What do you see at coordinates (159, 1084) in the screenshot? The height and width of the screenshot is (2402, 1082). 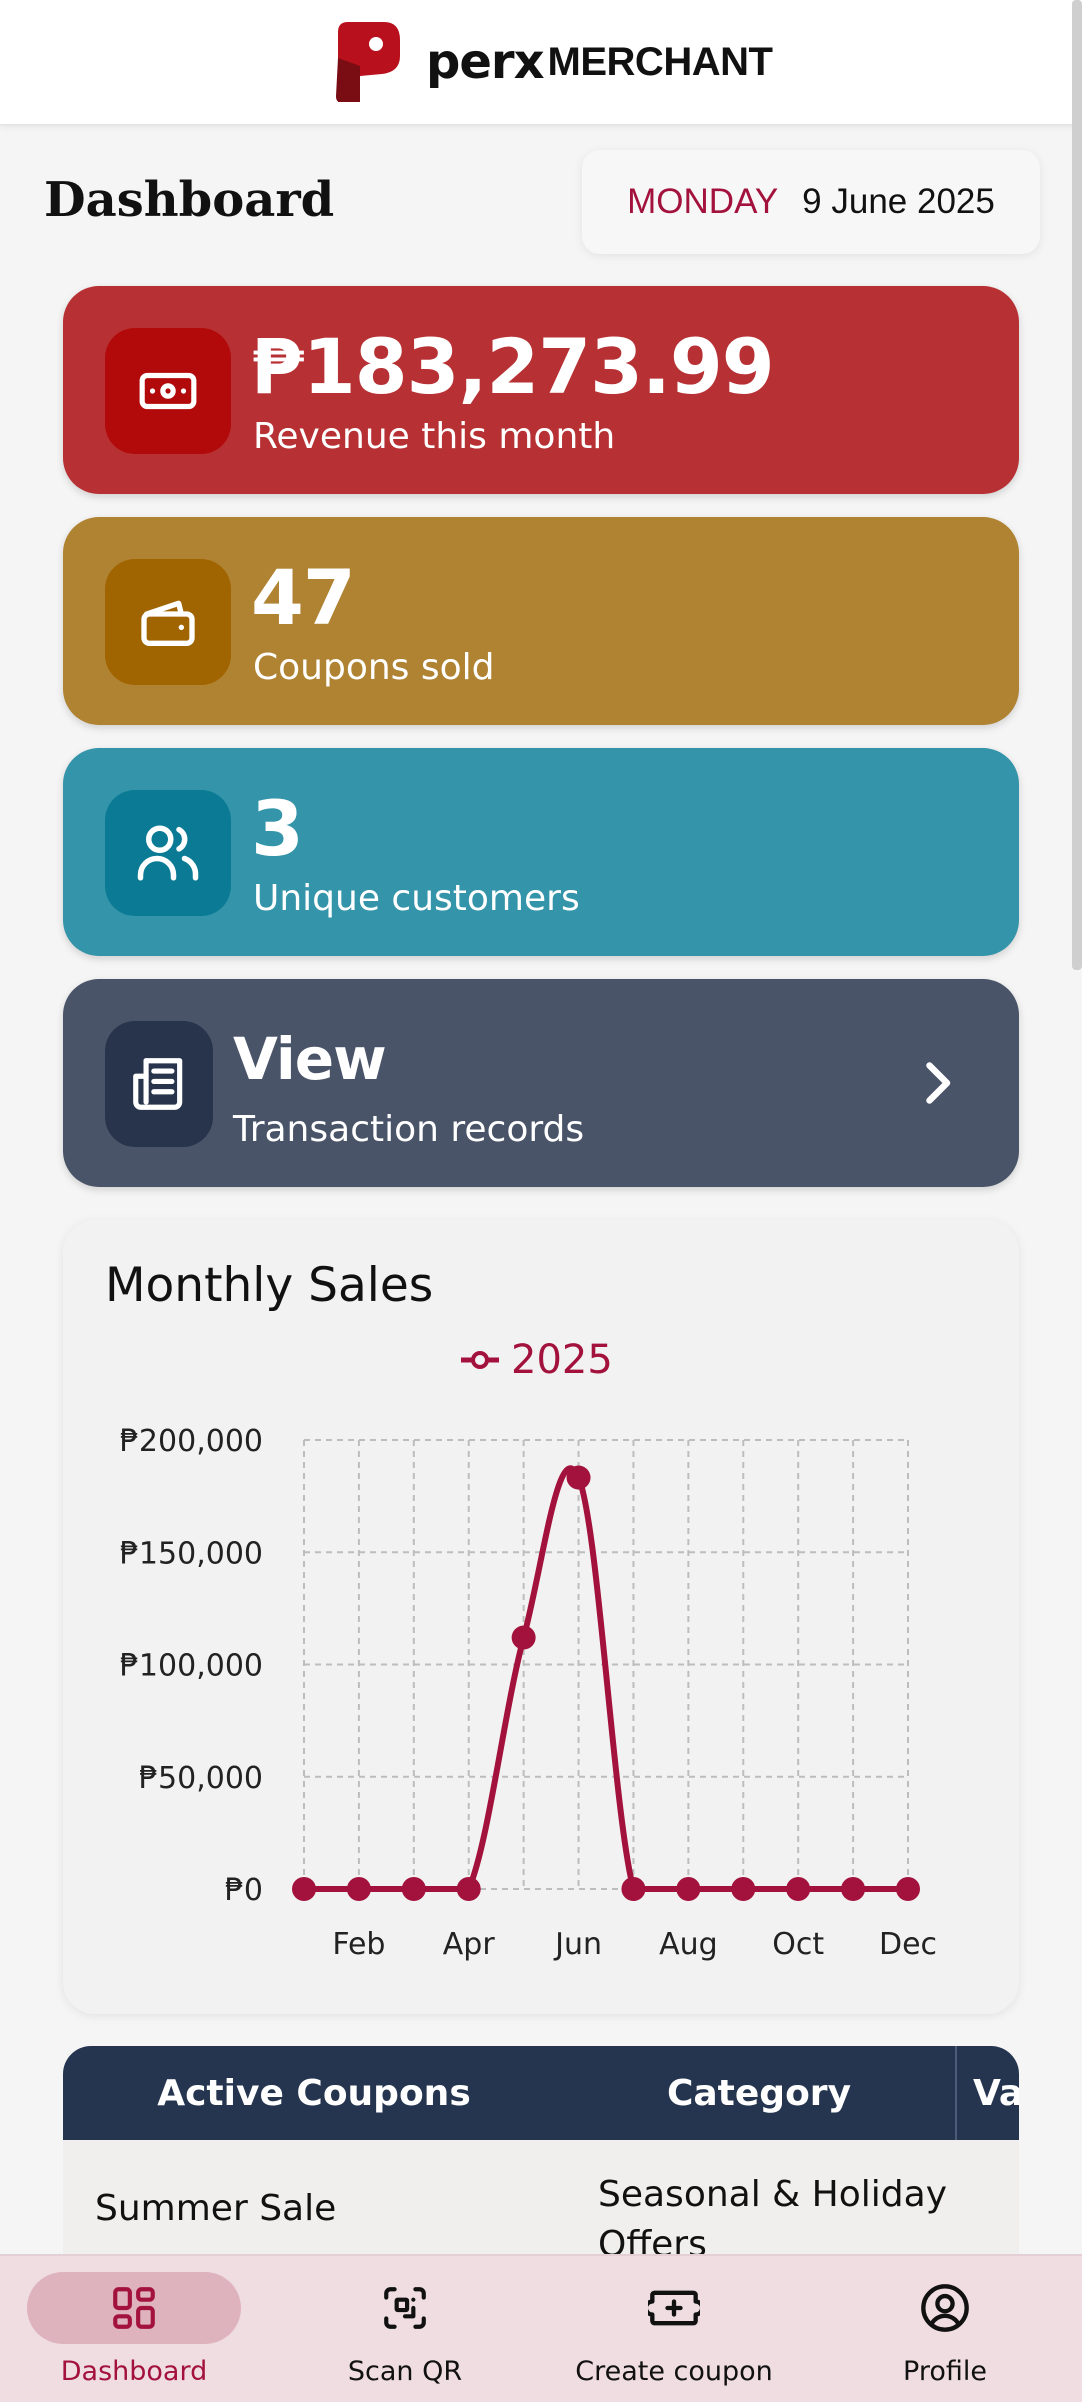 I see `newspaper-icon` at bounding box center [159, 1084].